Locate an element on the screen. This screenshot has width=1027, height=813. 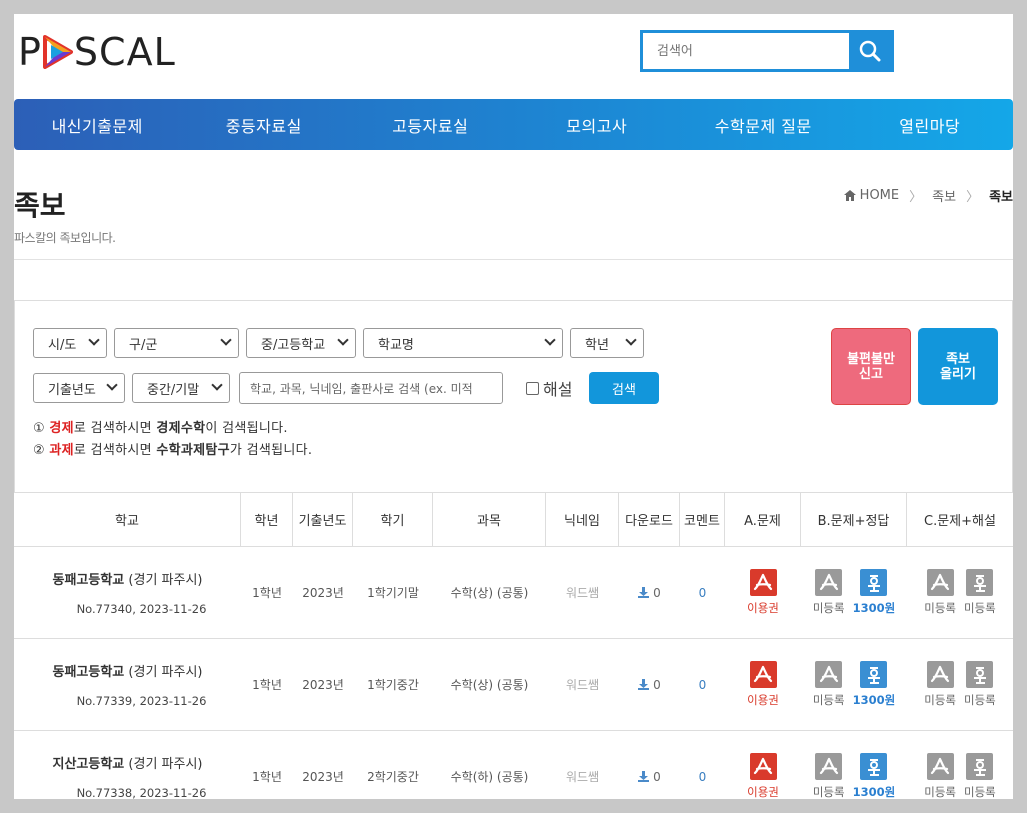
nav-item-exam: 내신기출문제 is located at coordinates (97, 124).